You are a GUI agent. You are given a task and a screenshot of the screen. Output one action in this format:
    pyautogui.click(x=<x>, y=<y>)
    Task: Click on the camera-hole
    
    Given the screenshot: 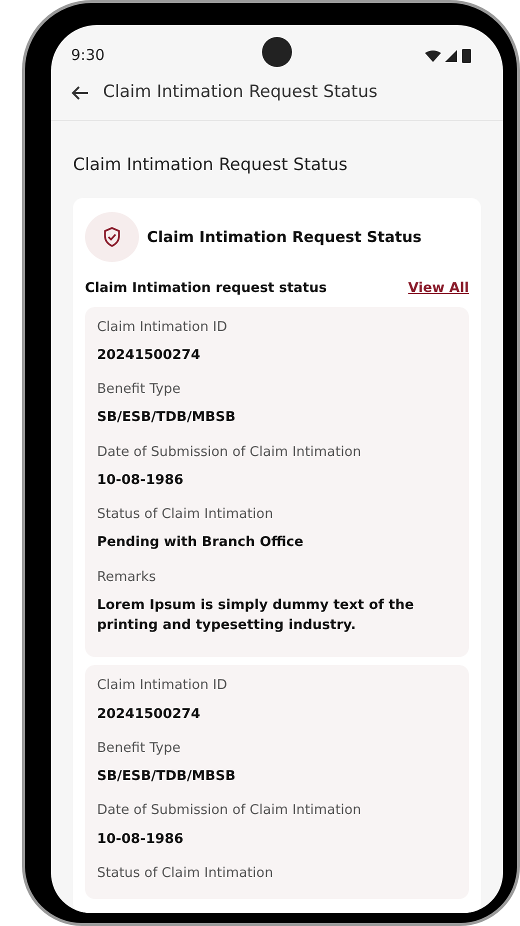 What is the action you would take?
    pyautogui.click(x=277, y=52)
    